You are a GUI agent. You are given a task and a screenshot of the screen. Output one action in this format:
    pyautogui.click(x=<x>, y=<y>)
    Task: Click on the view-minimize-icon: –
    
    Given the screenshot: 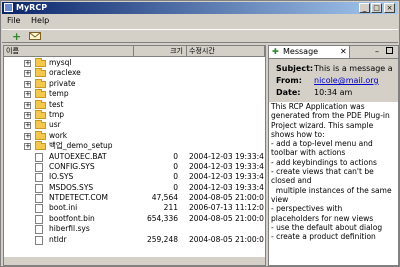 What is the action you would take?
    pyautogui.click(x=377, y=51)
    